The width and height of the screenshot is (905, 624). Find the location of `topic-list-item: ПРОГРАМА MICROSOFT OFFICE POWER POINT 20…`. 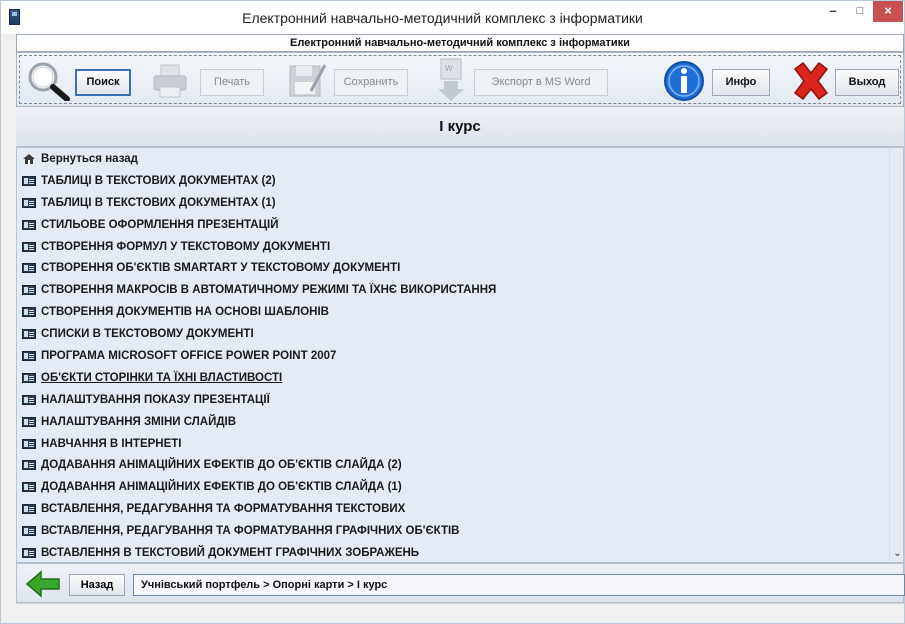

topic-list-item: ПРОГРАМА MICROSOFT OFFICE POWER POINT 20… is located at coordinates (453, 356).